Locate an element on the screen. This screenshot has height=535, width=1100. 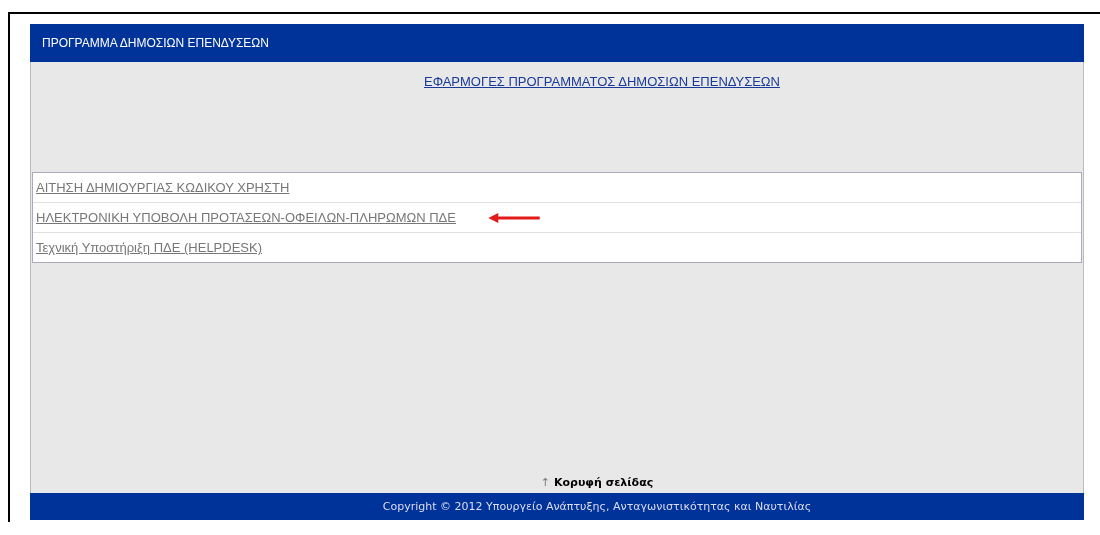
site-title: ΠΡΟΓΡΑΜΜΑ ΔΗΜΟΣΙΩΝ ΕΠΕΝΔΥΣΕΩΝ is located at coordinates (155, 43).